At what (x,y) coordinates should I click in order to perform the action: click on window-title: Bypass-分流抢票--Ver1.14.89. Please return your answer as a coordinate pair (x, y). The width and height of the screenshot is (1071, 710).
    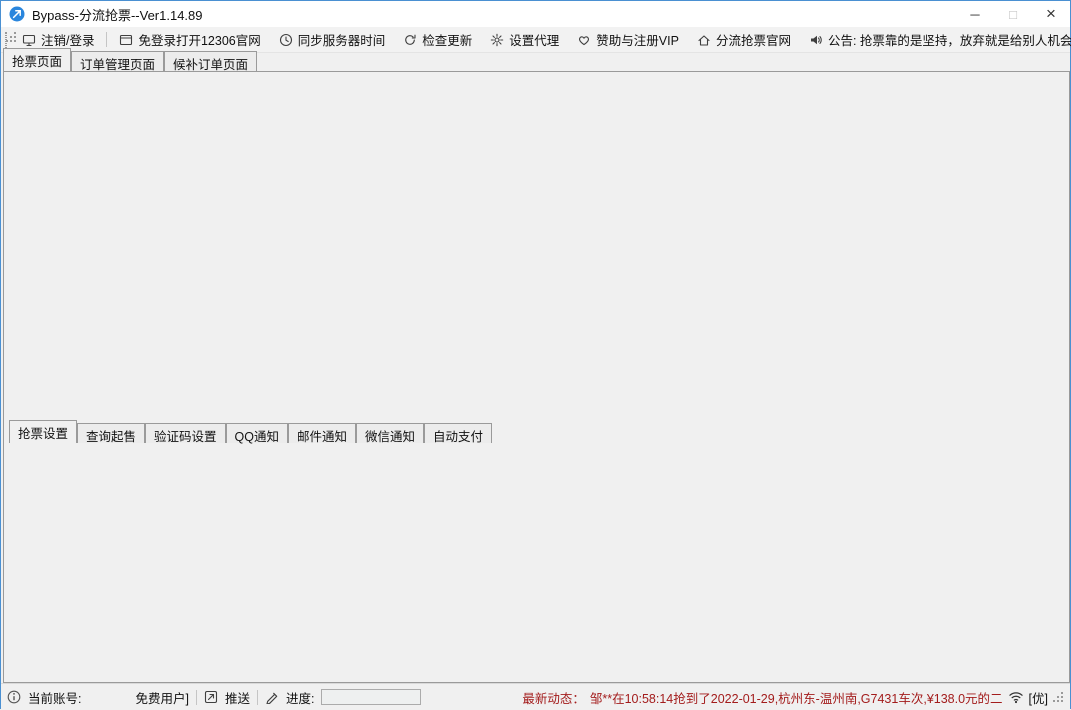
    Looking at the image, I should click on (117, 15).